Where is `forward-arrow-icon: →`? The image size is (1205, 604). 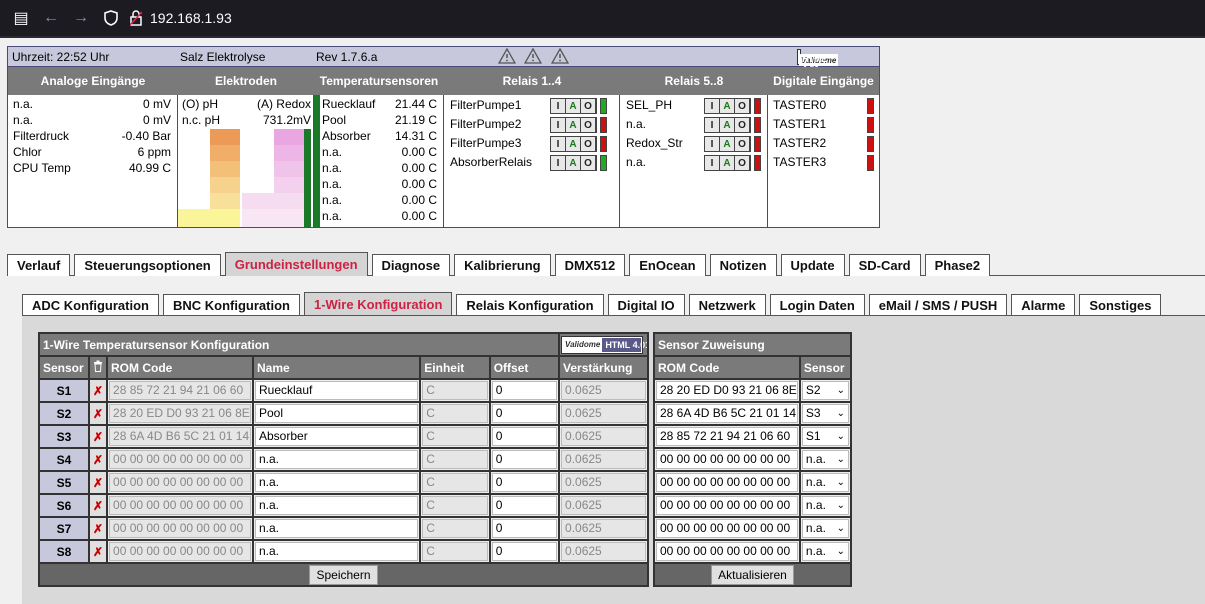
forward-arrow-icon: → is located at coordinates (81, 18).